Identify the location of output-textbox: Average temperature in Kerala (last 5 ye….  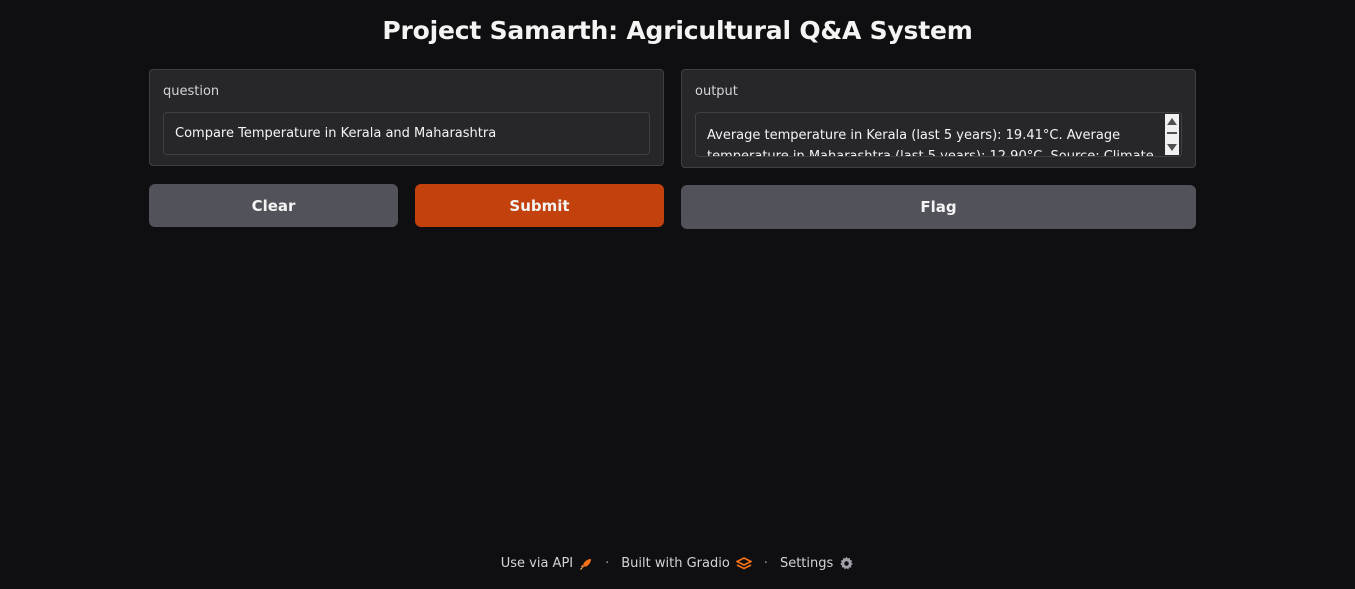
(938, 134).